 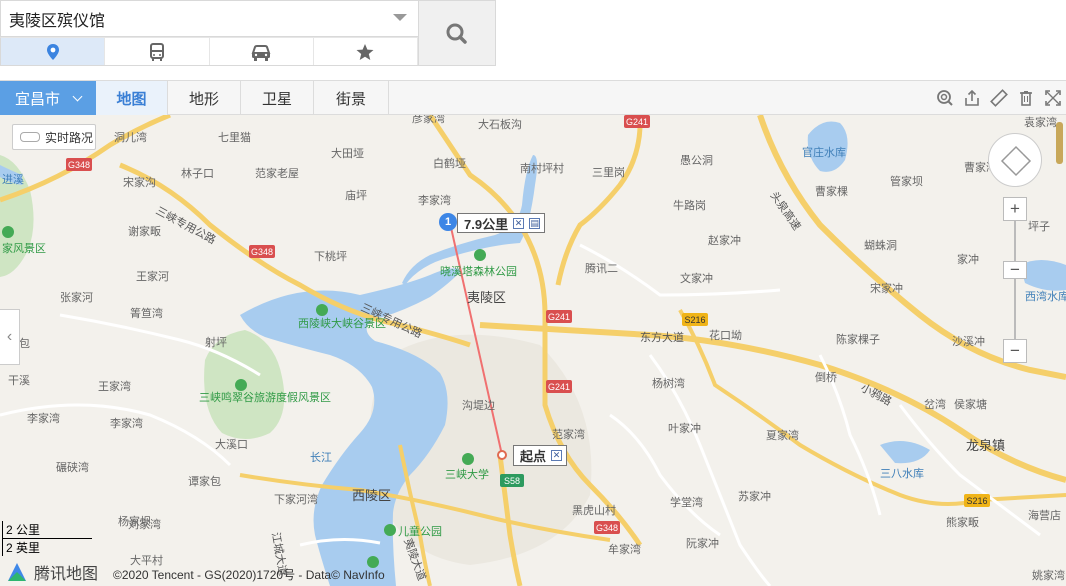 What do you see at coordinates (132, 98) in the screenshot?
I see `tab-map: 地图` at bounding box center [132, 98].